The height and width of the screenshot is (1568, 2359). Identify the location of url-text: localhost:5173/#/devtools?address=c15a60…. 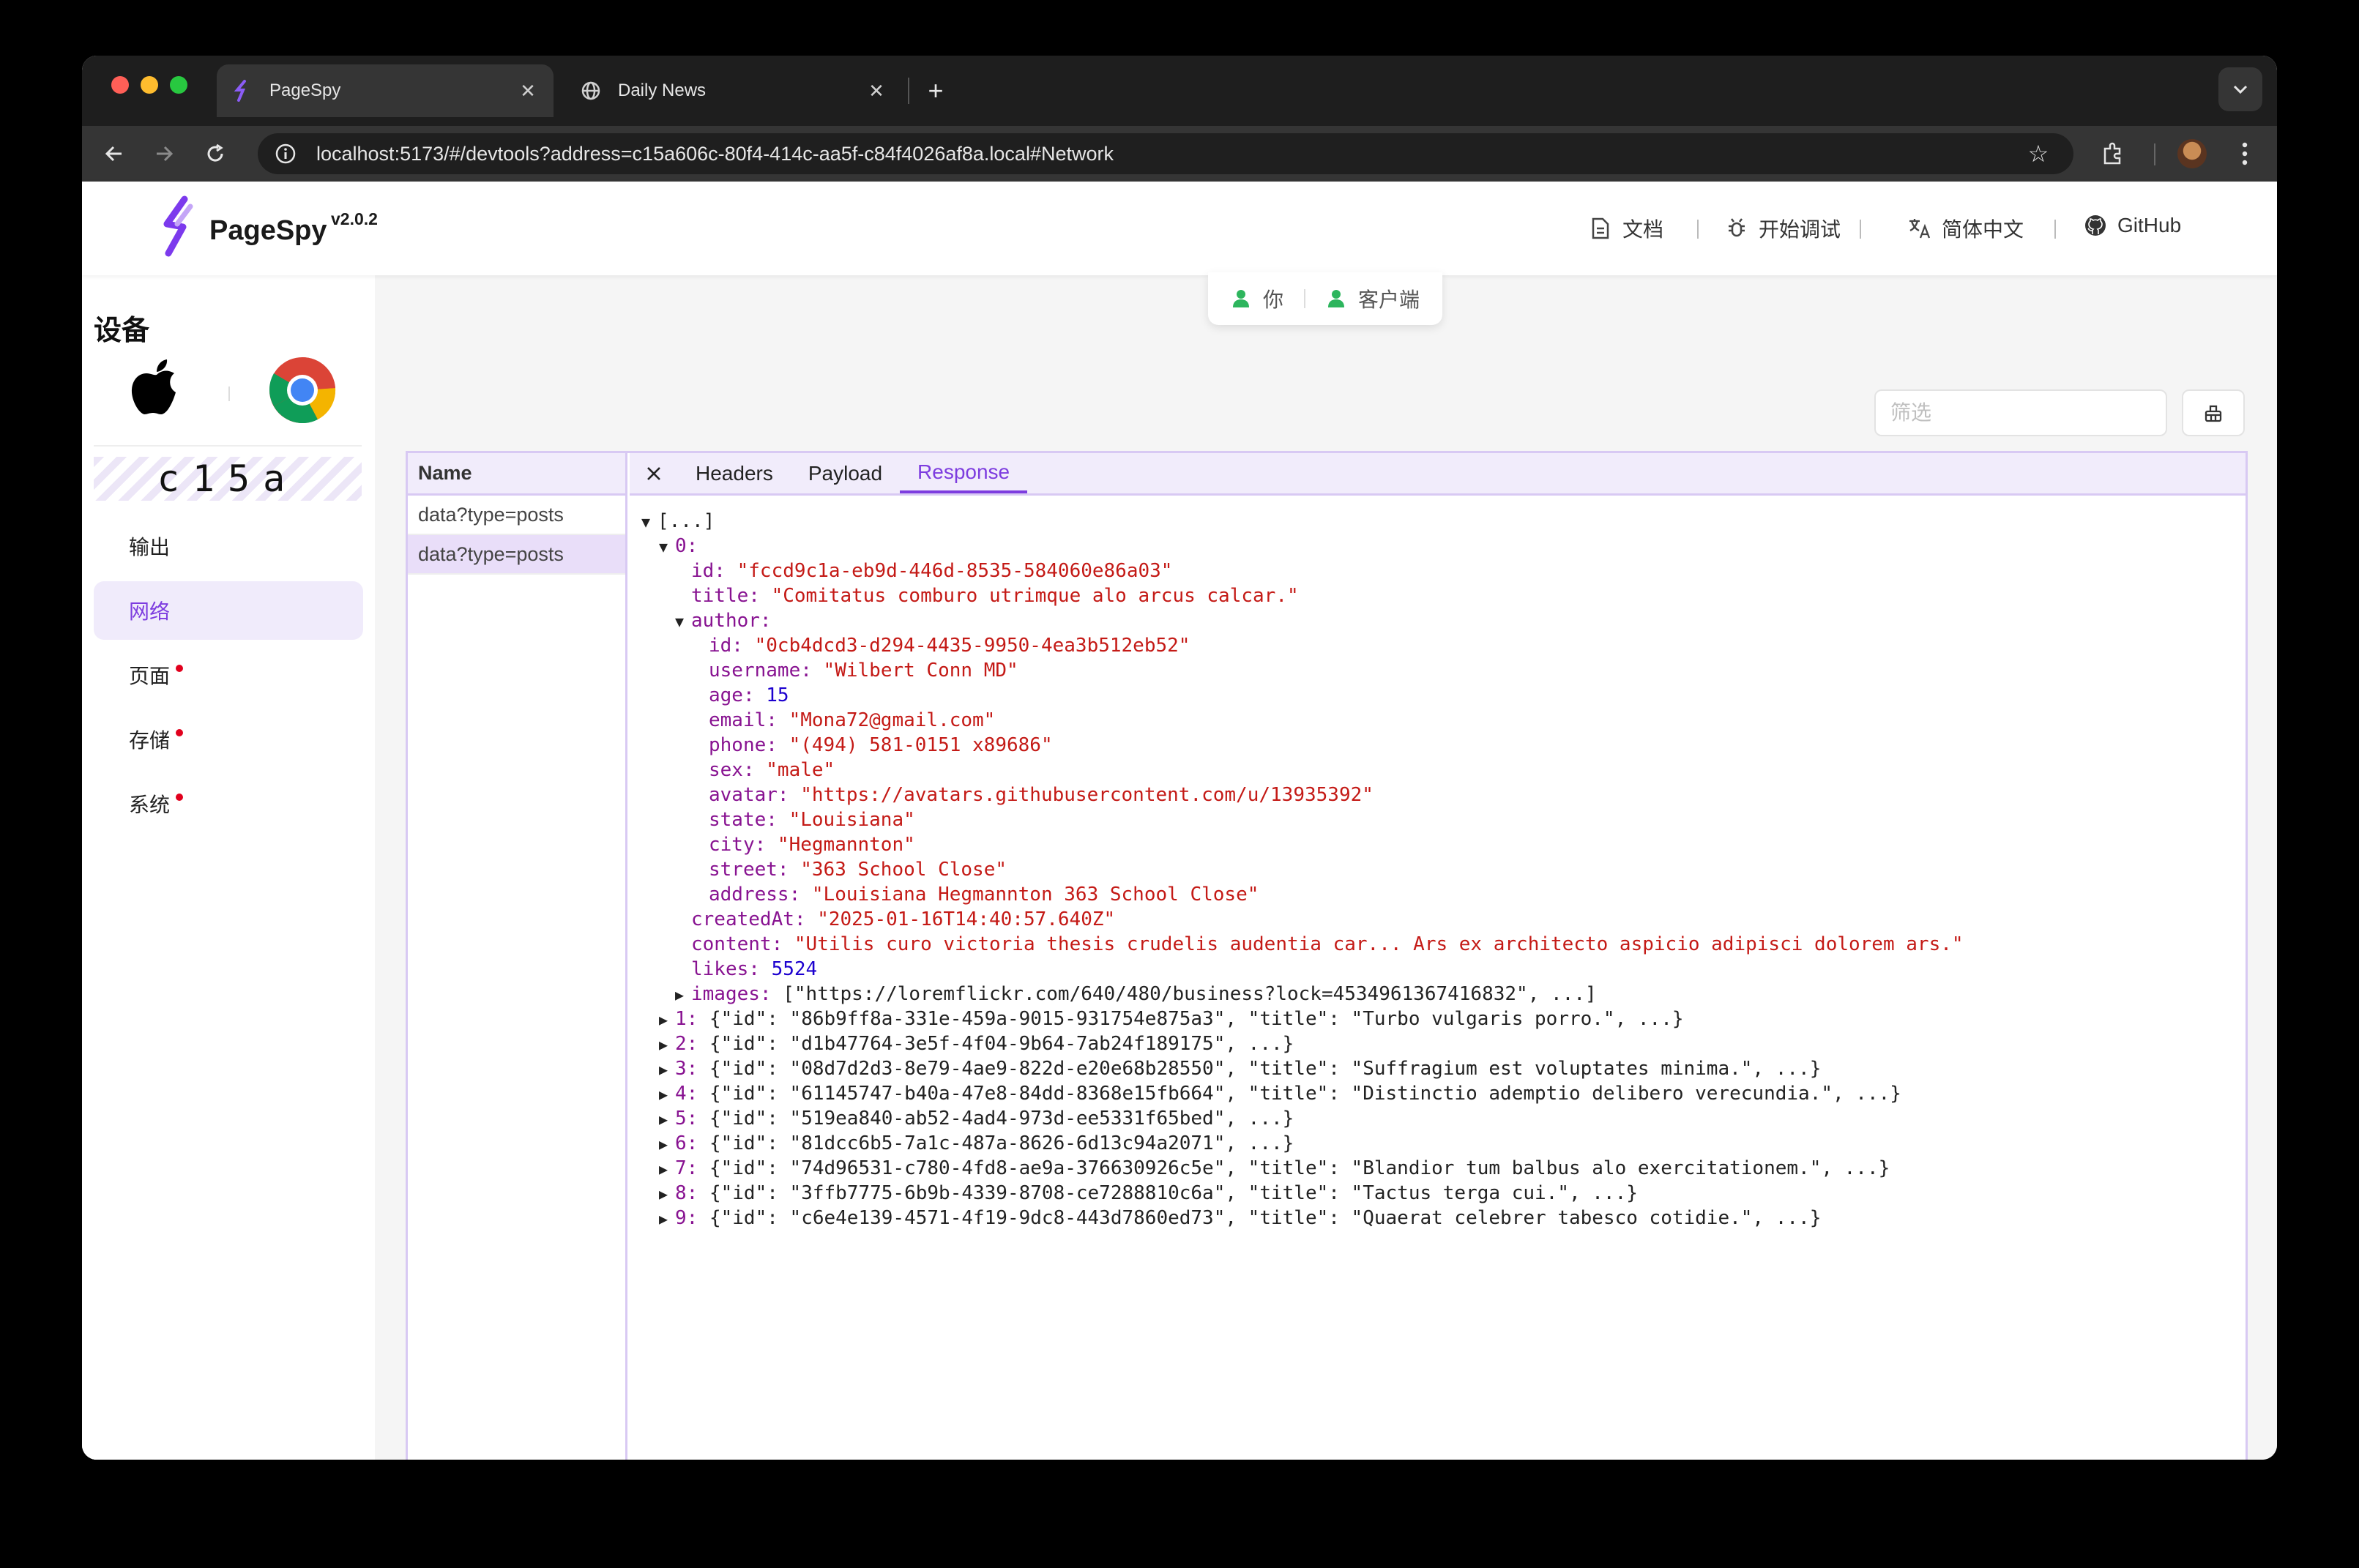
(715, 153).